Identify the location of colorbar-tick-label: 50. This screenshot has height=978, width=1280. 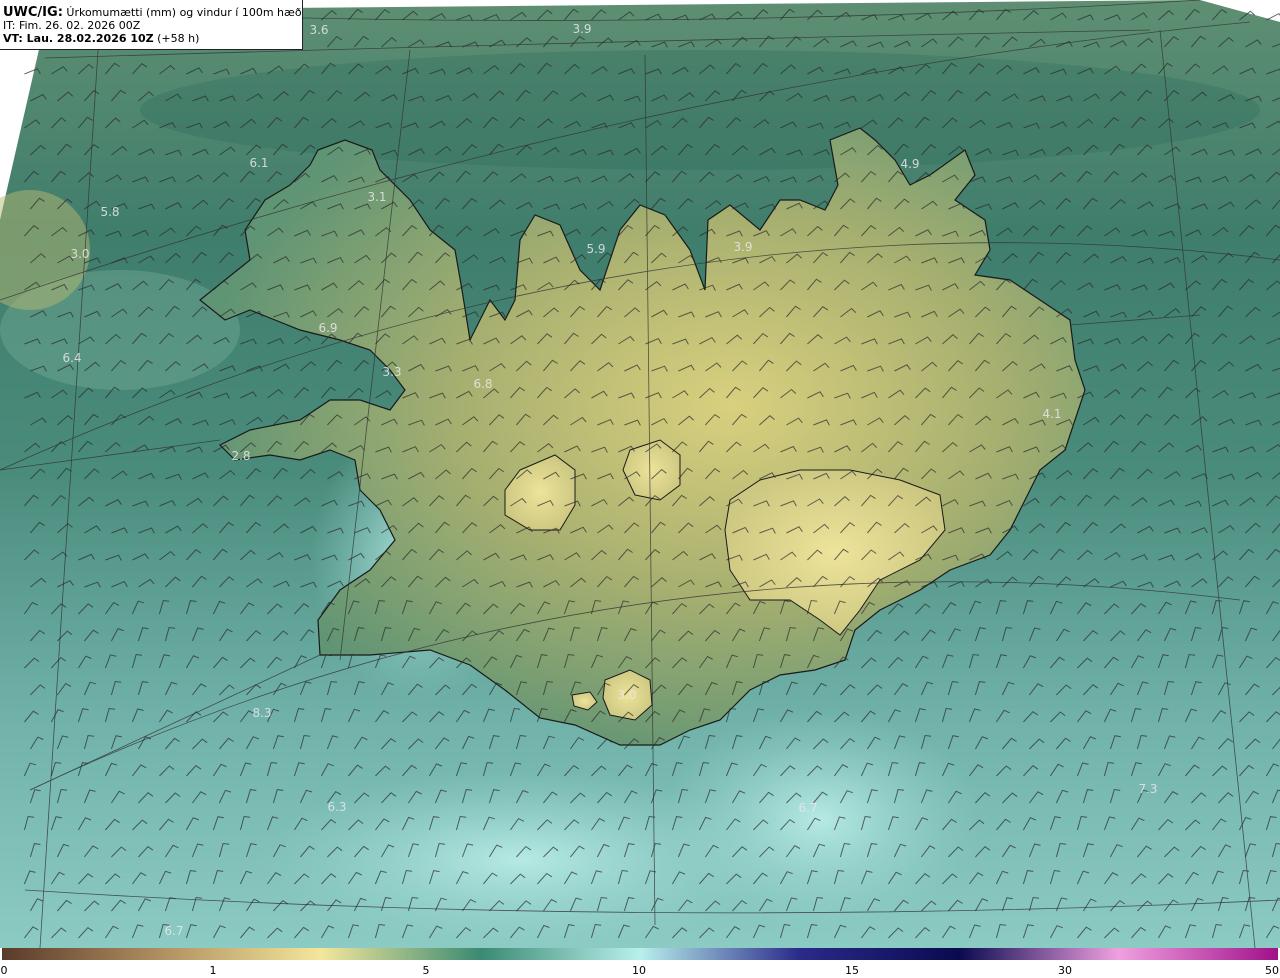
(1272, 970).